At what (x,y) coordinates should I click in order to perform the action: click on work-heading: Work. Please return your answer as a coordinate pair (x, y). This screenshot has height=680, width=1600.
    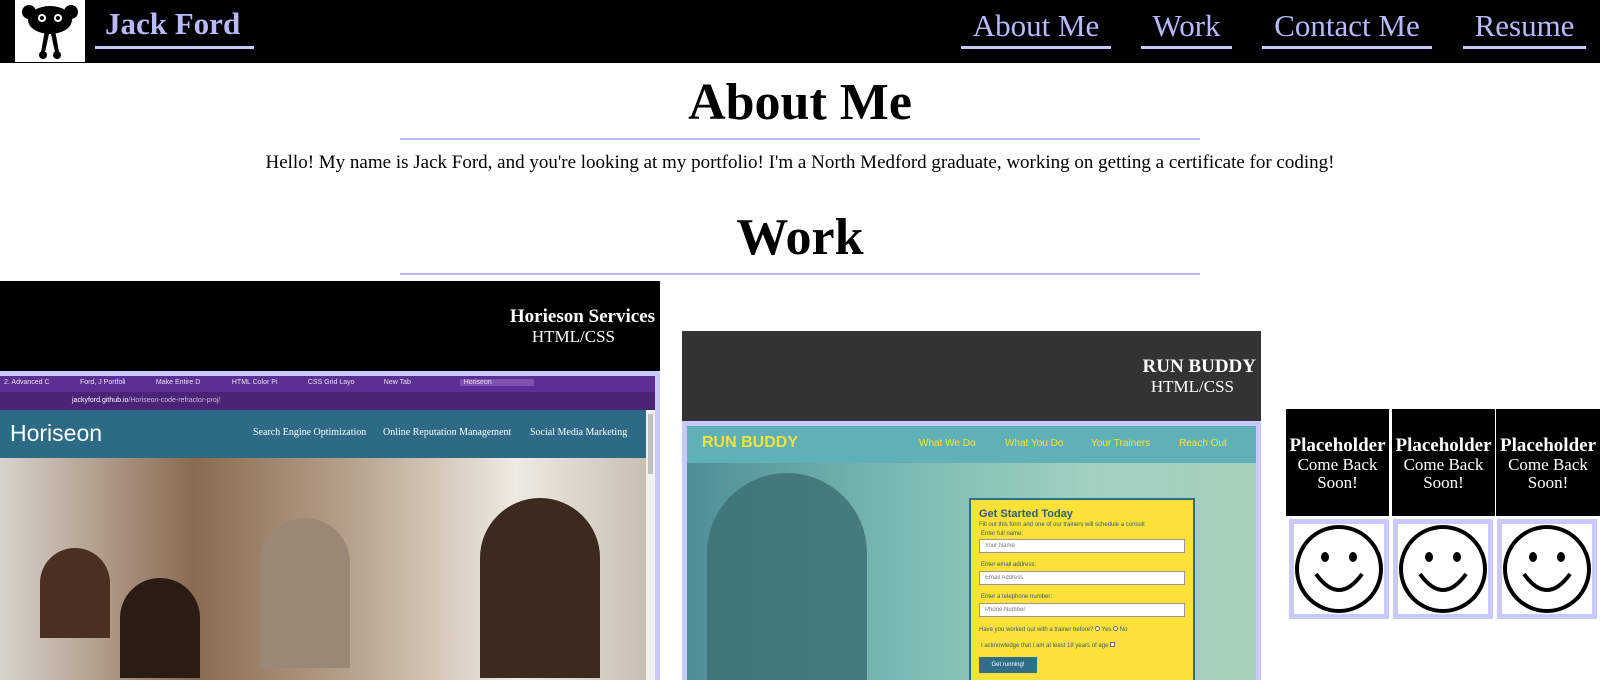
    Looking at the image, I should click on (800, 240).